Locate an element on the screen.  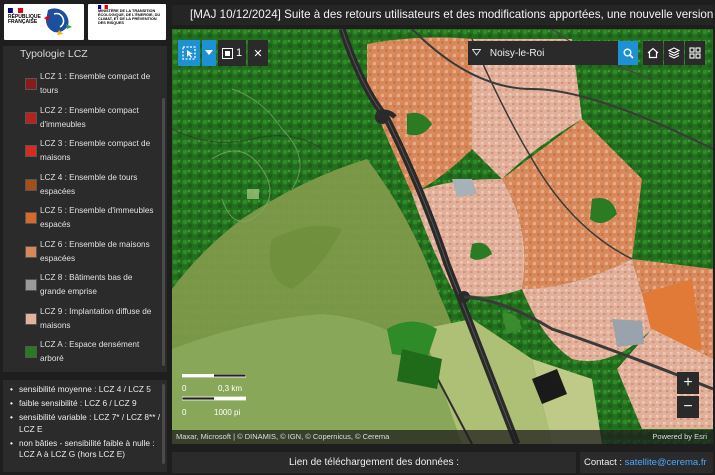
republique-francaise-logo: RÉPUBLIQUE FRANÇAISE is located at coordinates (44, 22).